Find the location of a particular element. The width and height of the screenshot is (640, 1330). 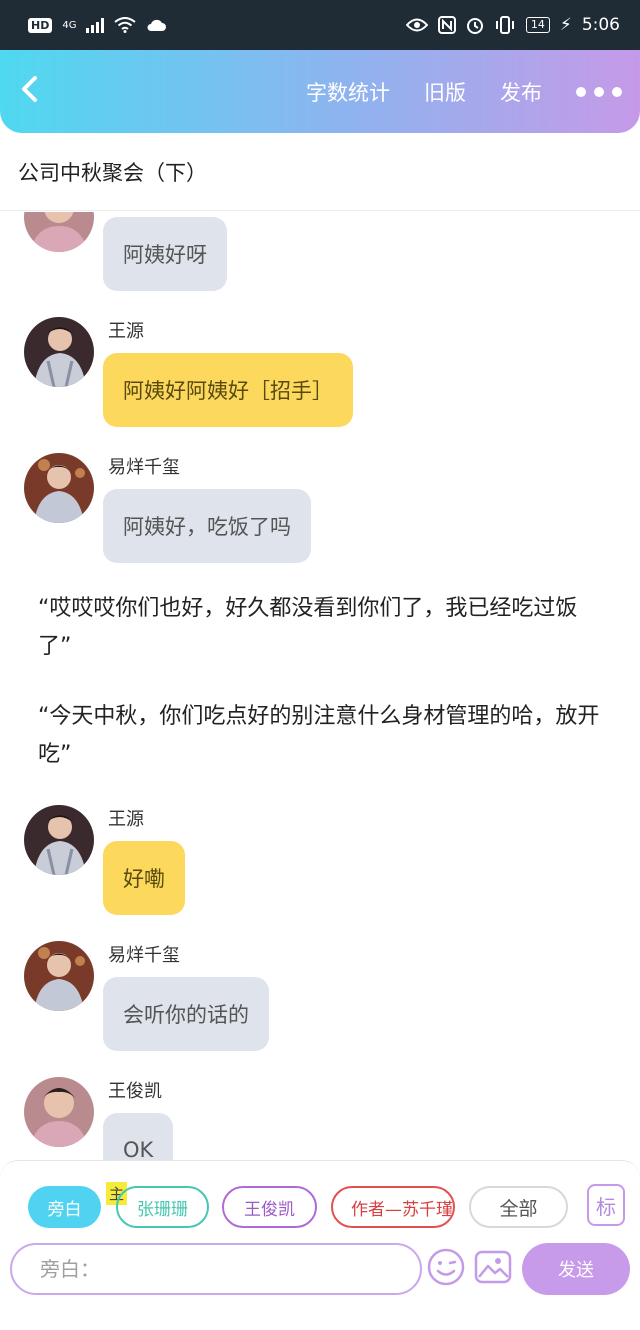

narration-text: “今天中秋，你们吃点好的别注意什么身材管理的哈，放开吃” is located at coordinates (324, 736).